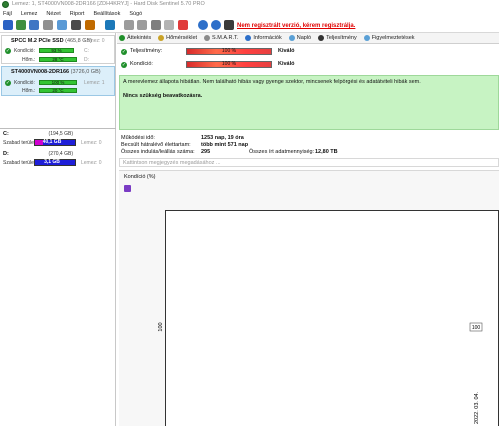  What do you see at coordinates (55, 162) in the screenshot?
I see `free-space-bar: 3,1 GB` at bounding box center [55, 162].